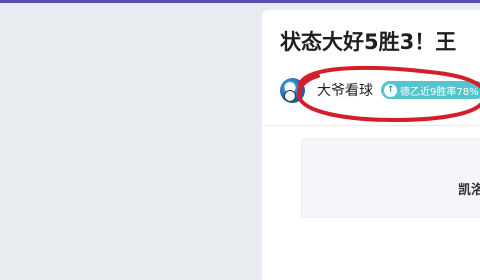 The width and height of the screenshot is (480, 280). I want to click on author-name: 大爷看球, so click(345, 90).